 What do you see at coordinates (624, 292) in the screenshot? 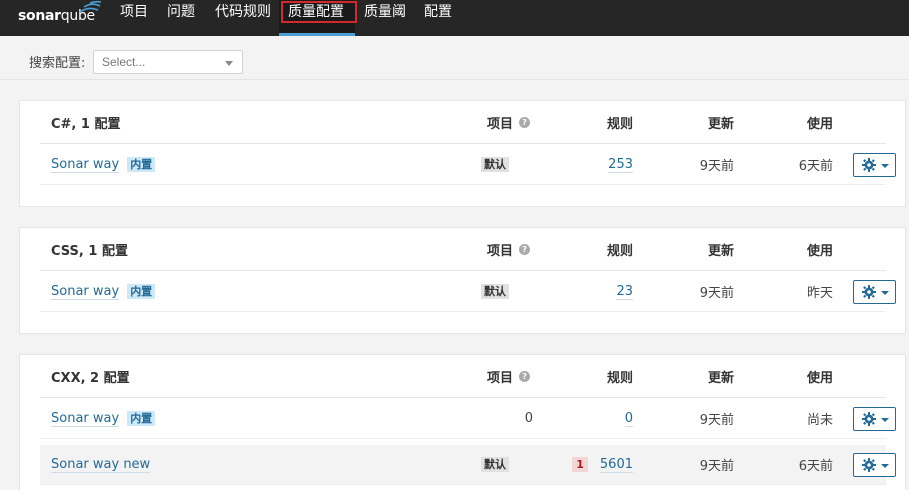
I see `rules-count-link: 23` at bounding box center [624, 292].